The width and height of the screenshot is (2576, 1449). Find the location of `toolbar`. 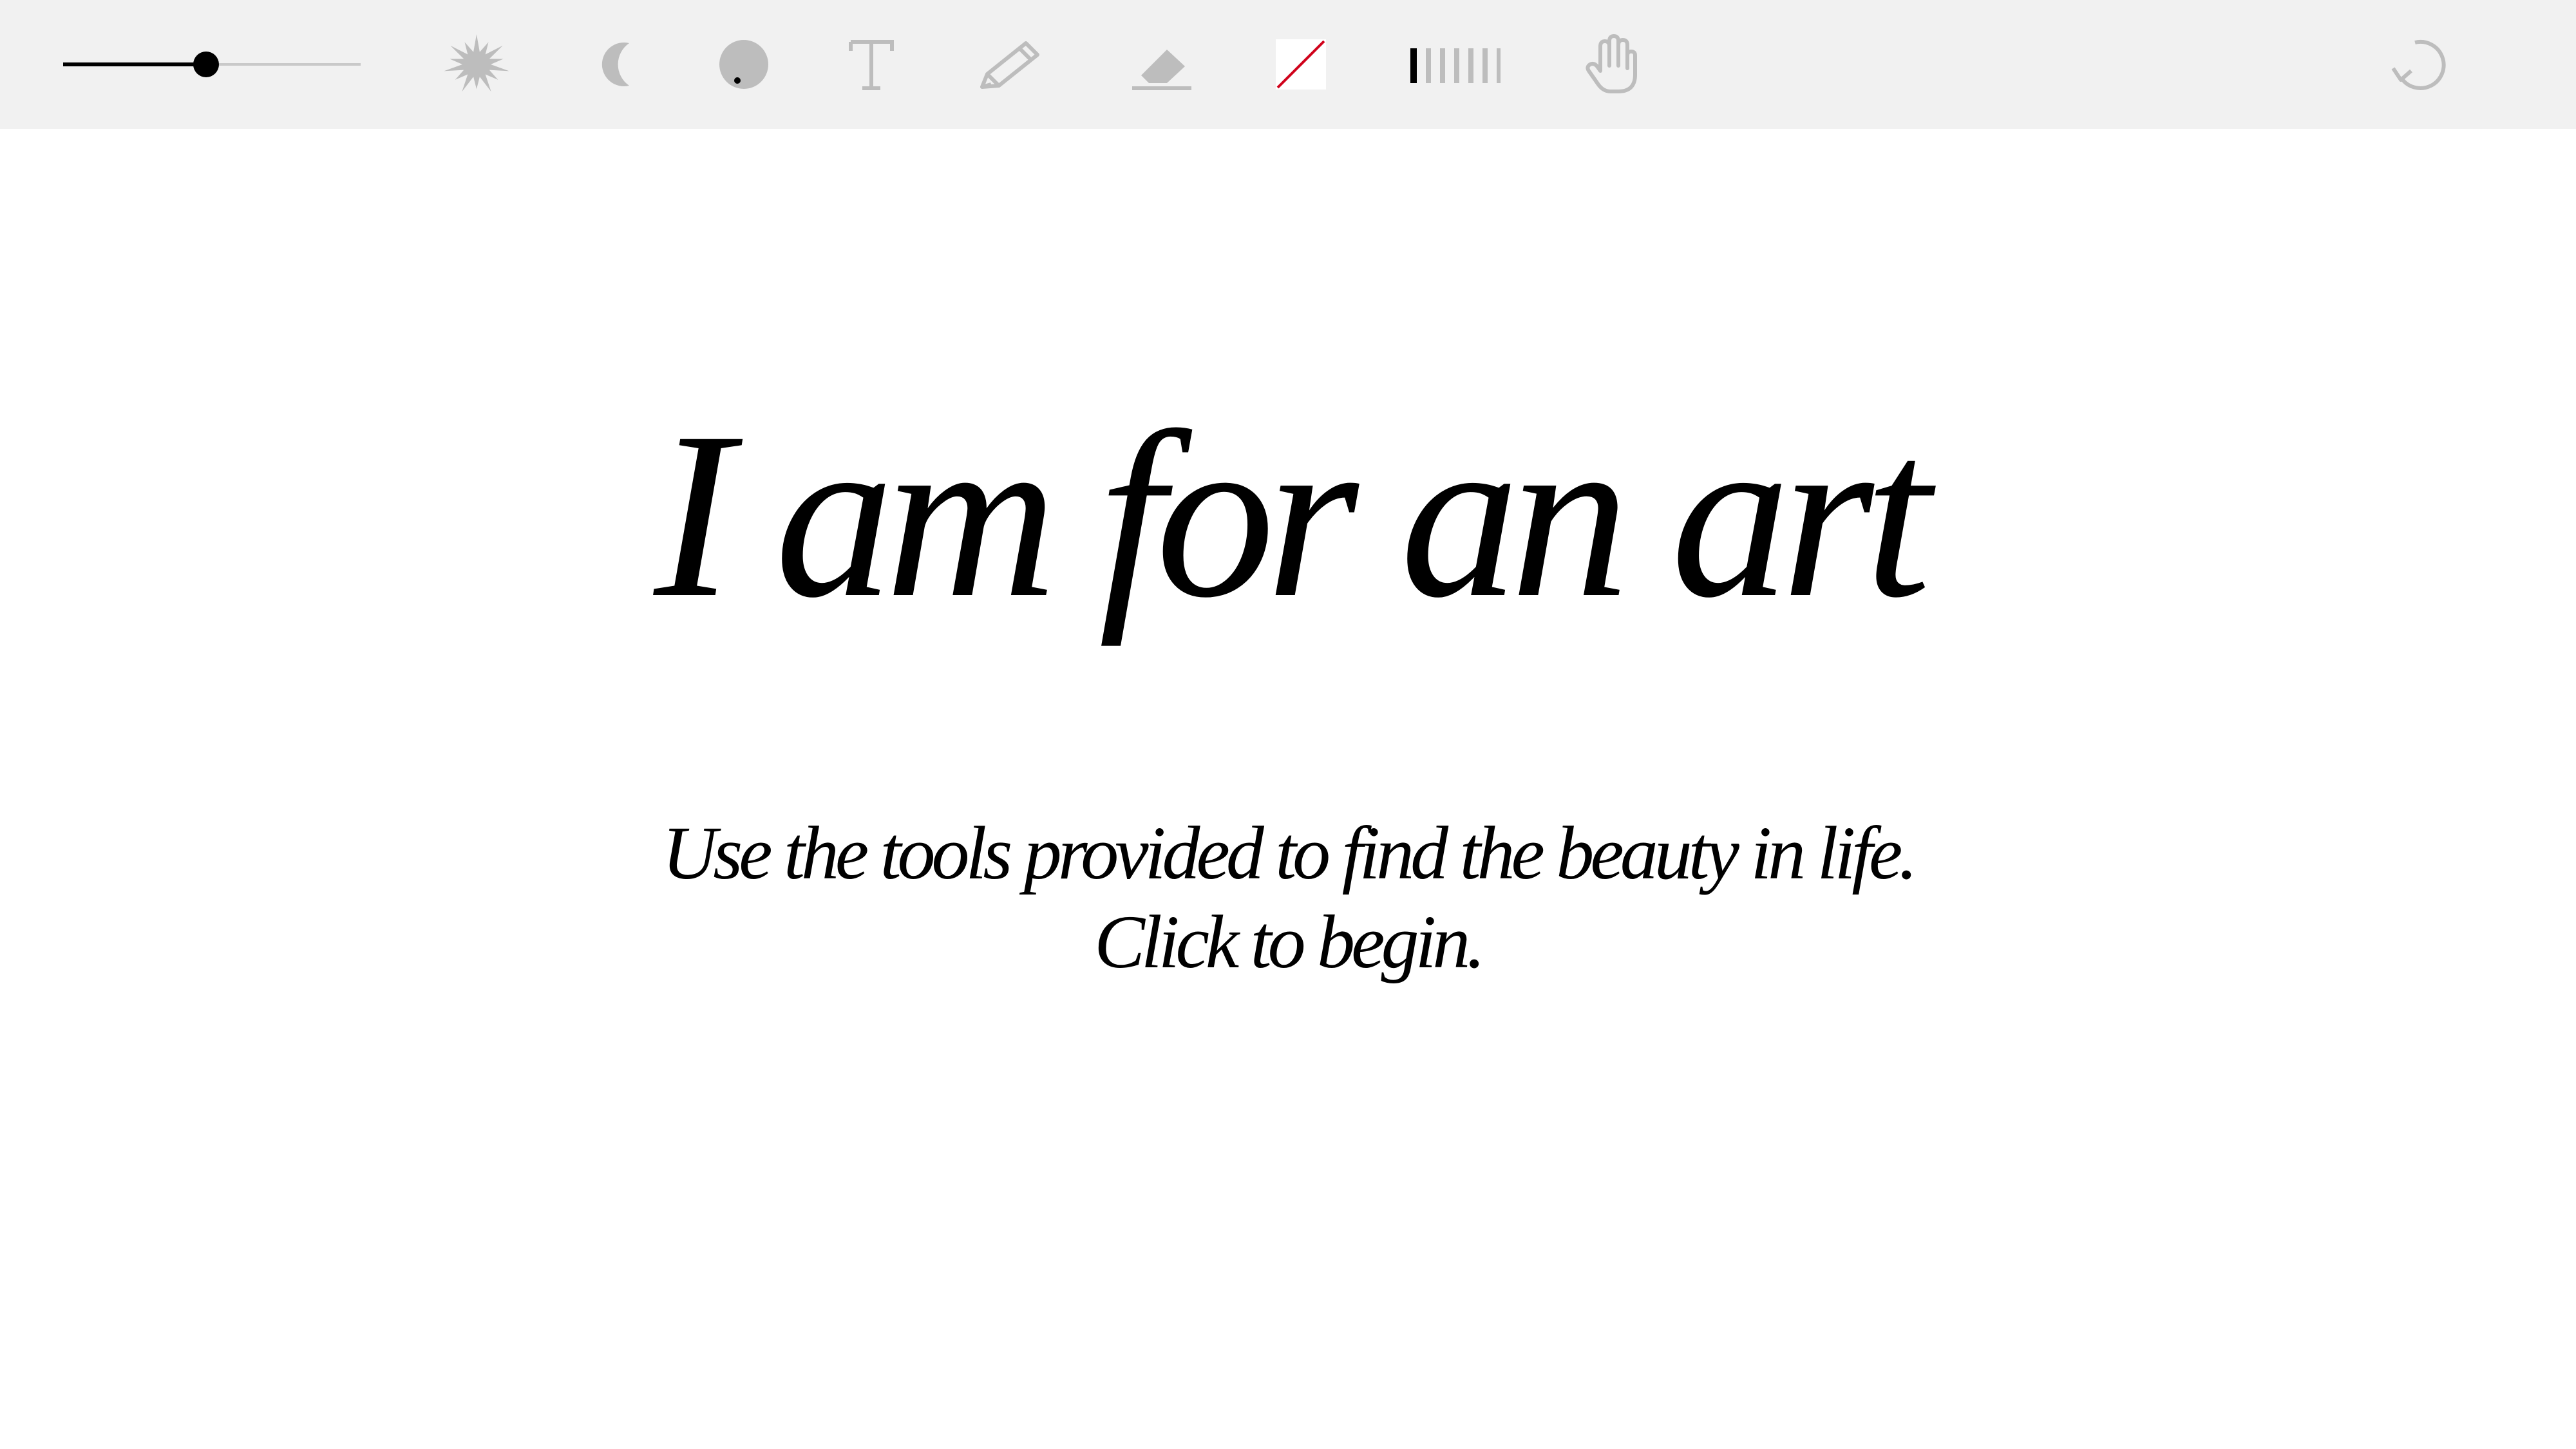

toolbar is located at coordinates (1288, 64).